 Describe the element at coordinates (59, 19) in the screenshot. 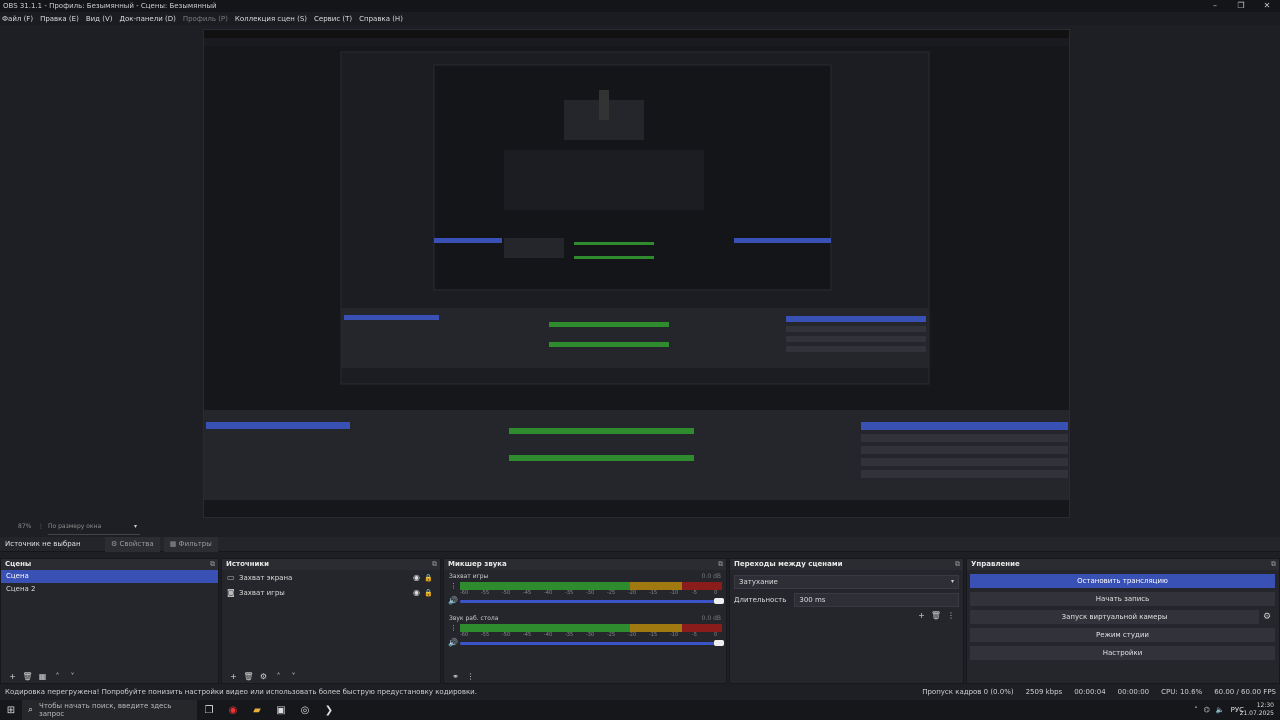

I see `menu-edit: Правка (E)` at that location.